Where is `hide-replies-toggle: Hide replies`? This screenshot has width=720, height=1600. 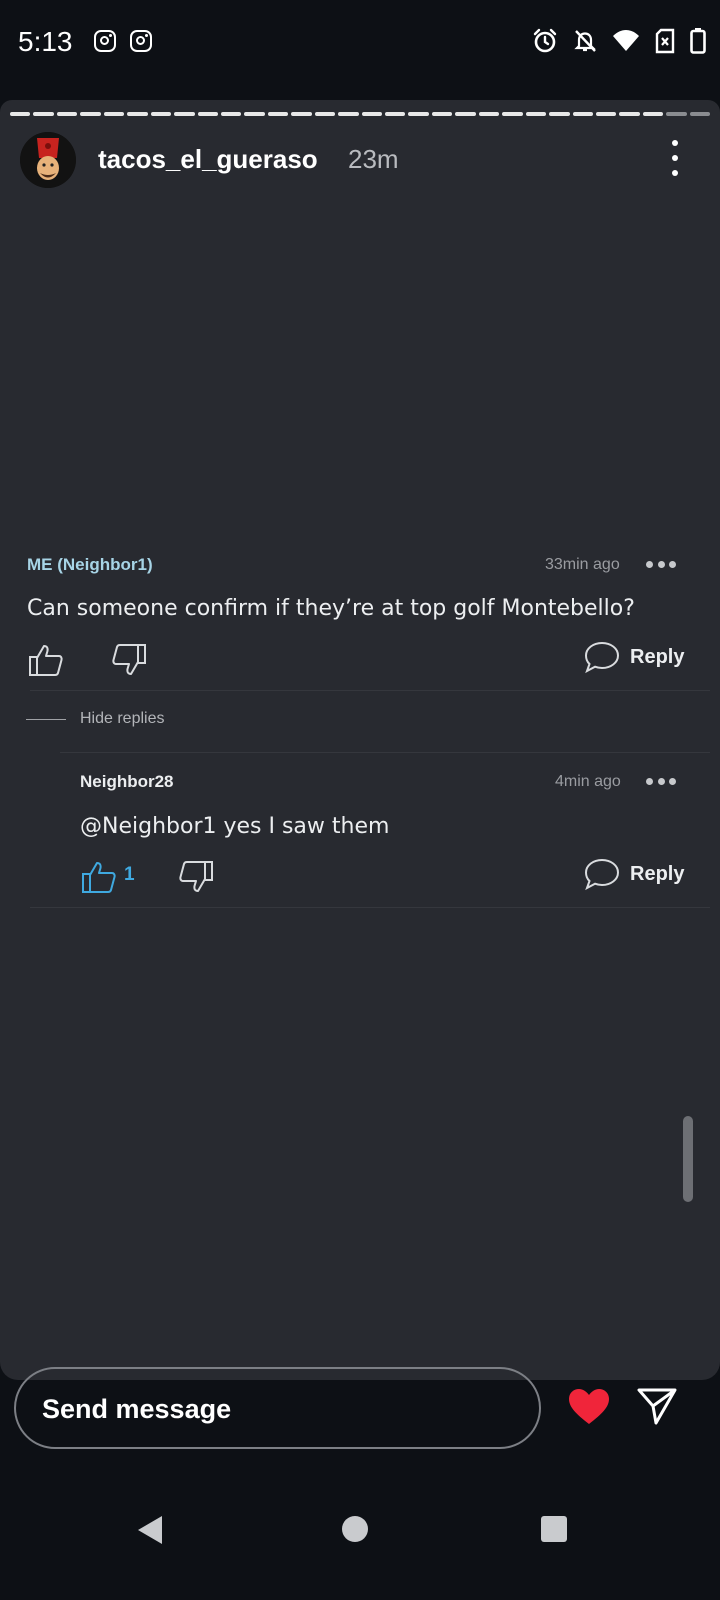
hide-replies-toggle: Hide replies is located at coordinates (95, 719).